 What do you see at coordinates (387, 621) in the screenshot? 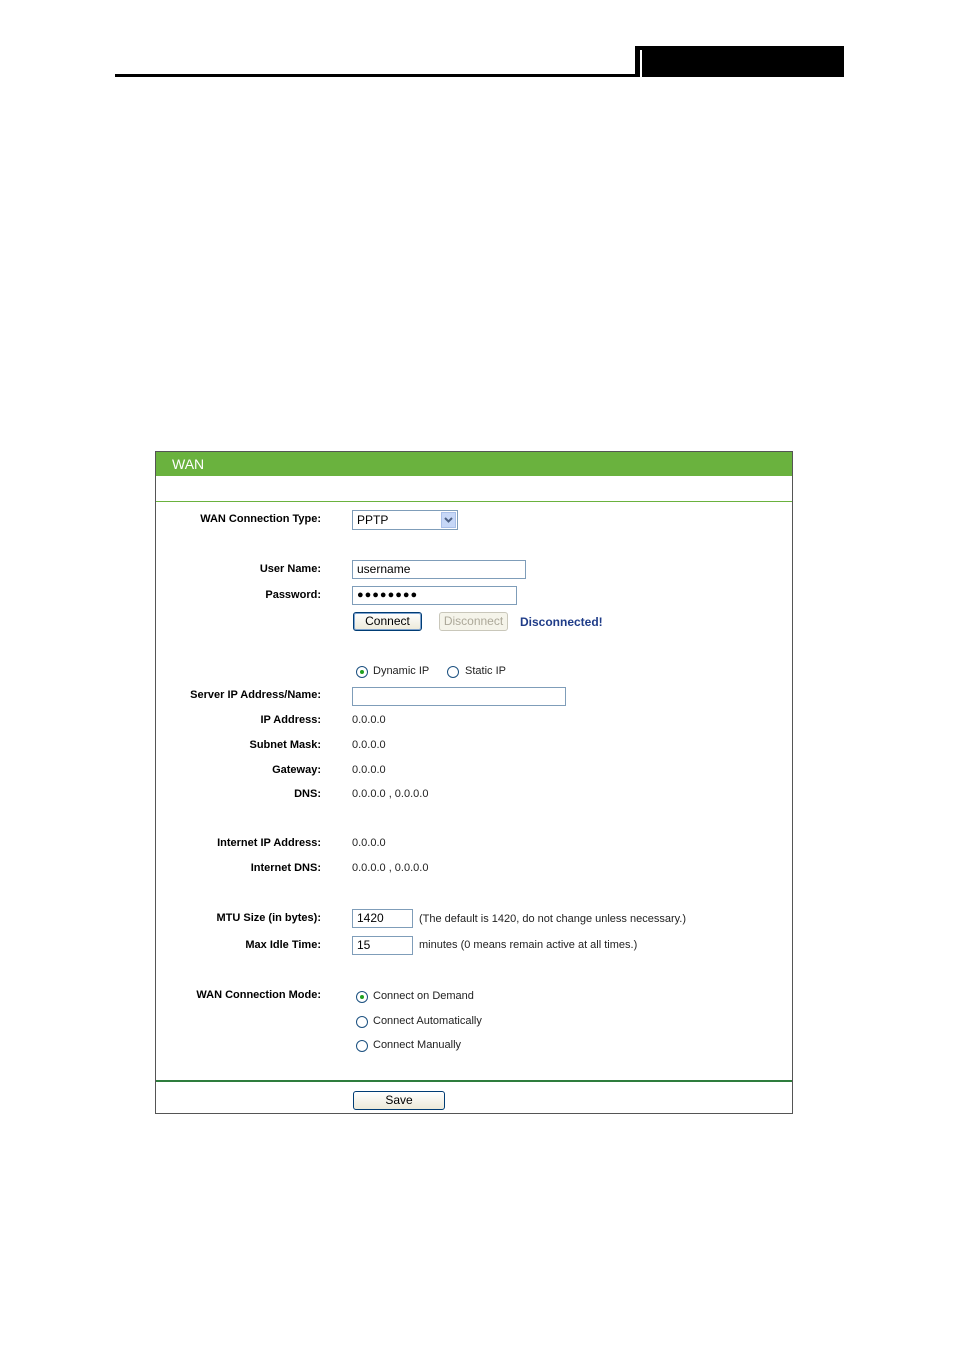
I see `connect-button: Connect` at bounding box center [387, 621].